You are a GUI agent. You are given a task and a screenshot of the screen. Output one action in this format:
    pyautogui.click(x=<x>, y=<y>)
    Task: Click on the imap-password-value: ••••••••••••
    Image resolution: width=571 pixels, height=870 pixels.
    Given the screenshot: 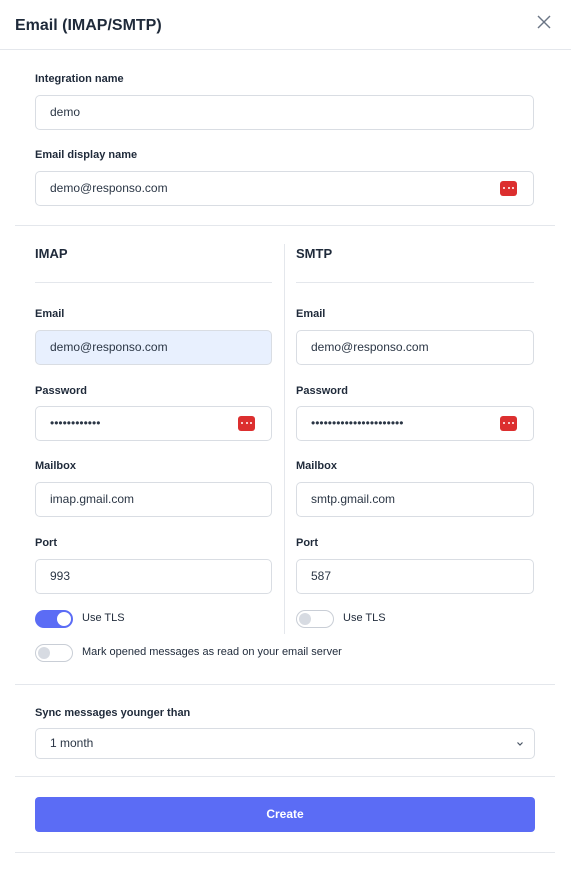 What is the action you would take?
    pyautogui.click(x=75, y=423)
    